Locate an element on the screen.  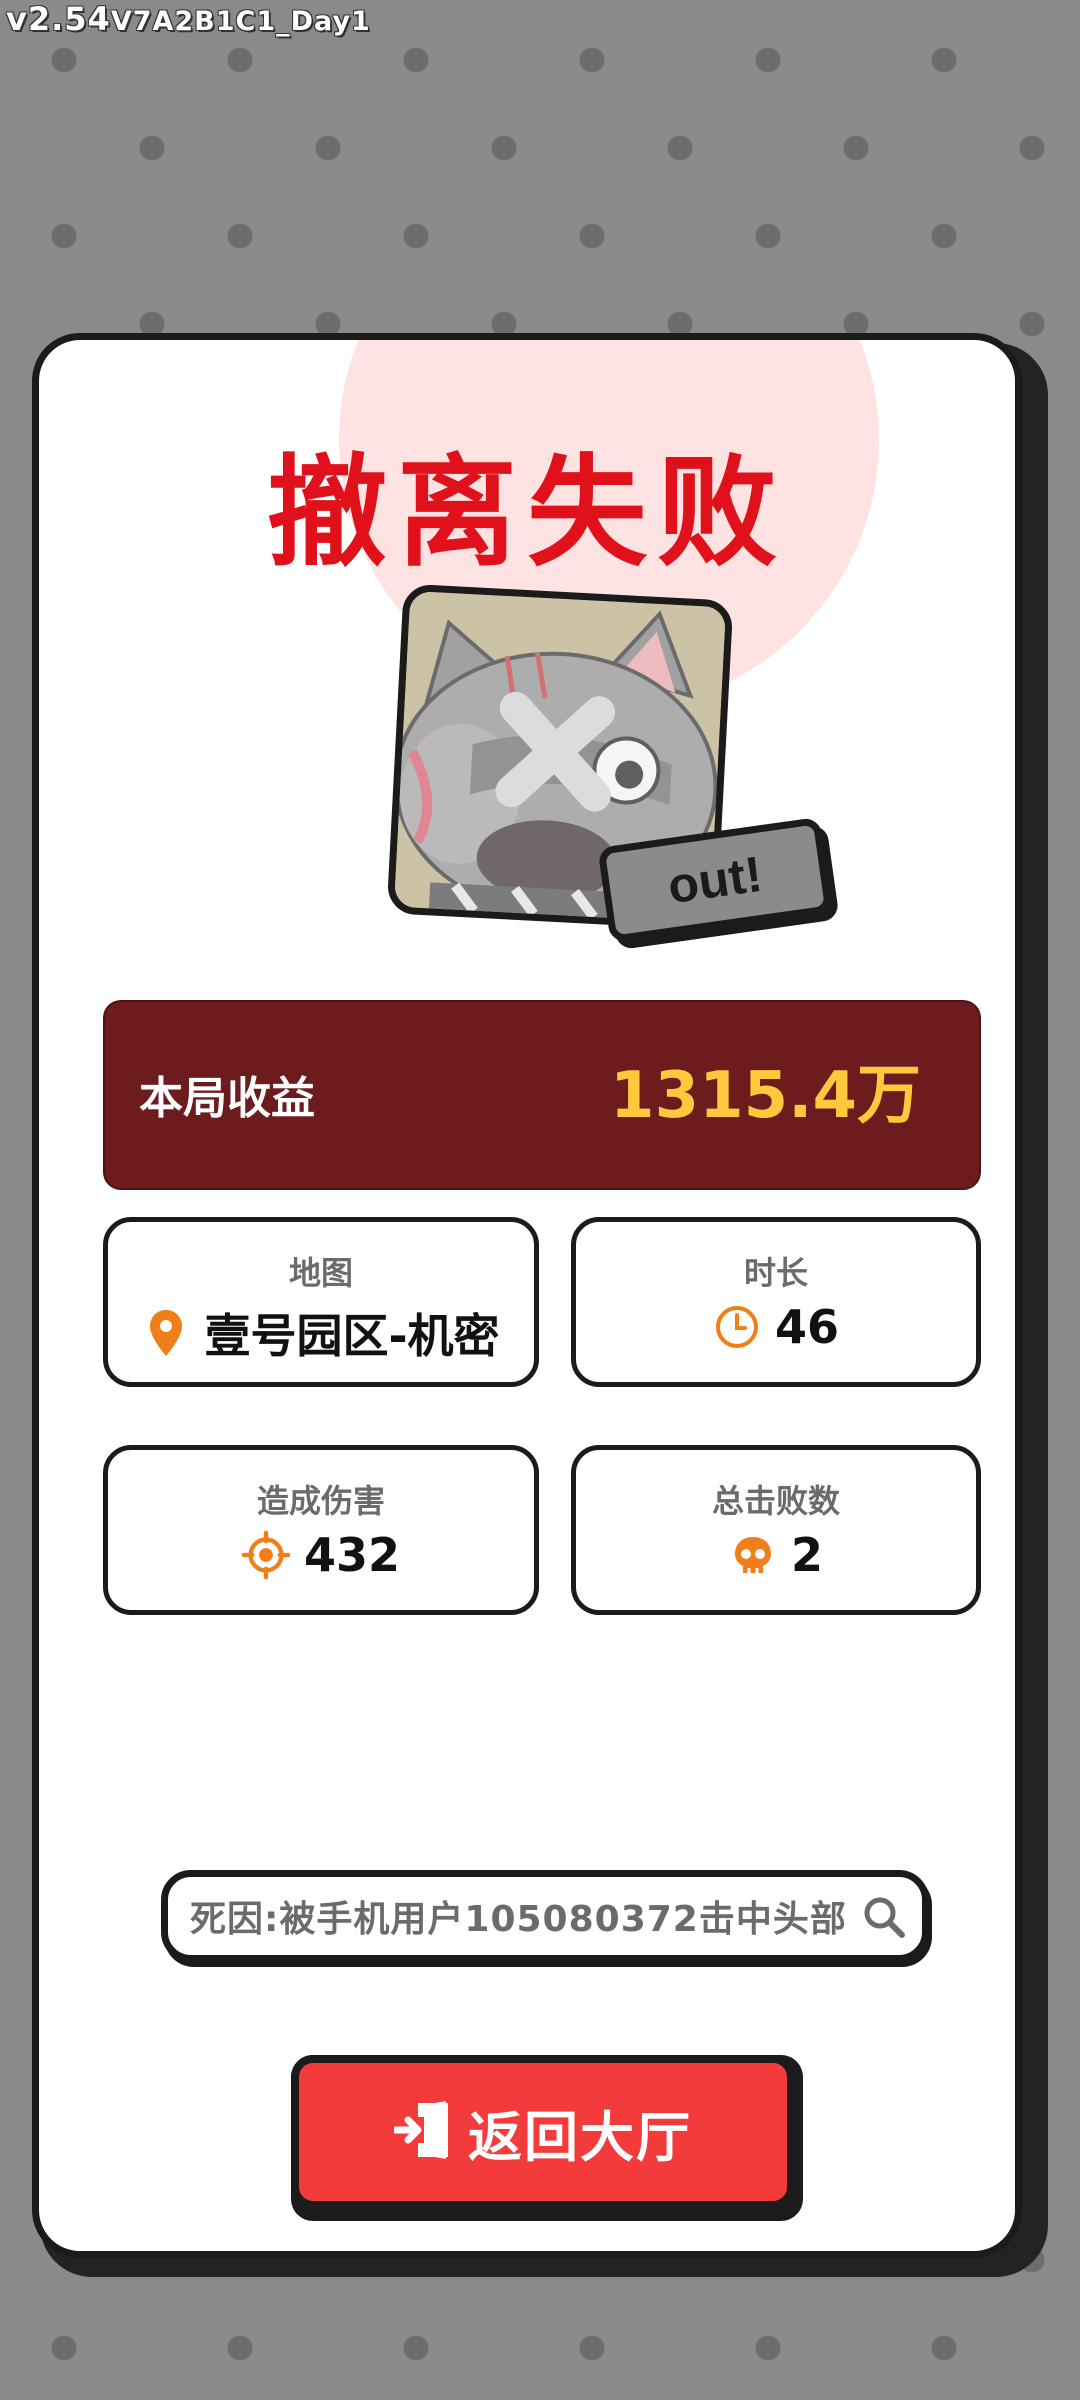
version-prefix: v2.54 is located at coordinates (58, 19).